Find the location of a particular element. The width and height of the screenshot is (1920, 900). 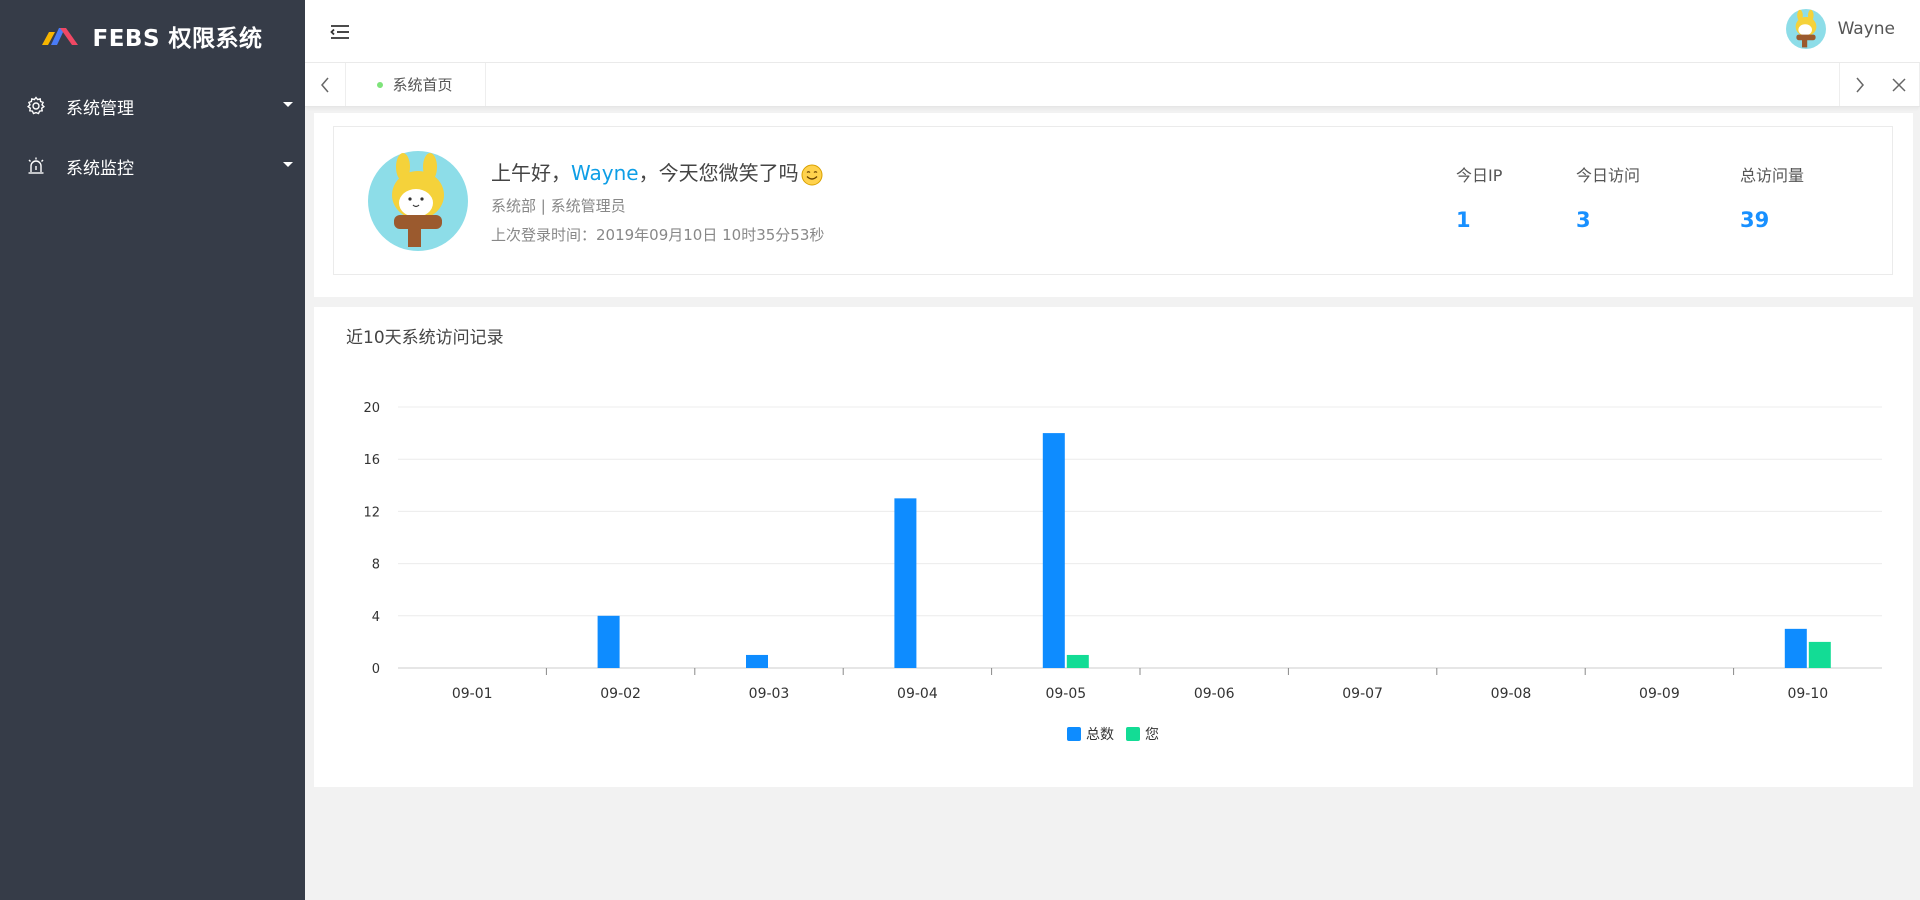

x-tick-label: 09-08 is located at coordinates (1511, 694).